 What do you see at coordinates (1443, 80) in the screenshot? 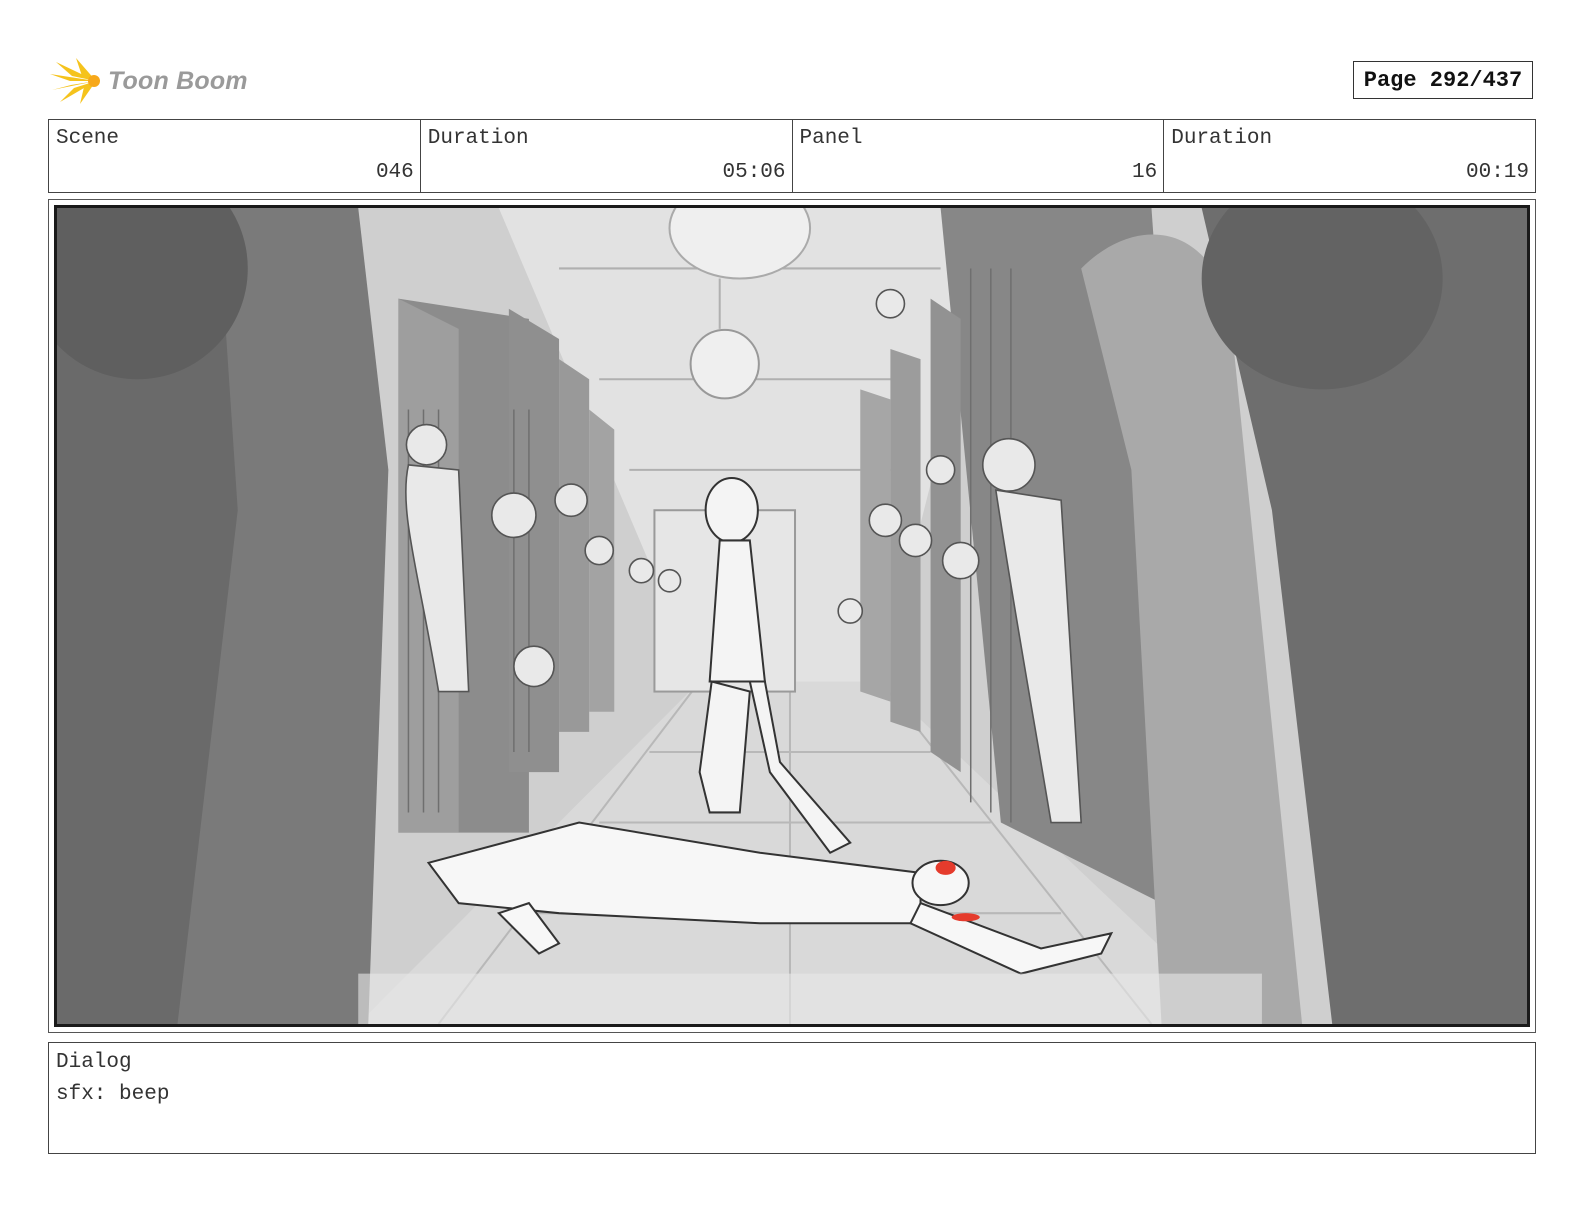
I see `page-indicator: Page 292/437` at bounding box center [1443, 80].